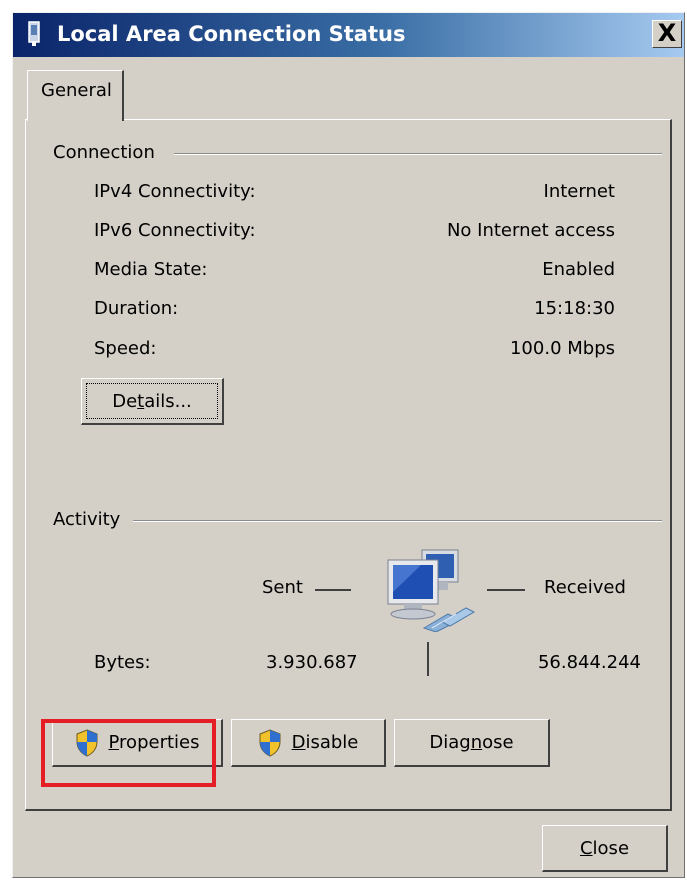 This screenshot has width=687, height=881. Describe the element at coordinates (397, 521) in the screenshot. I see `activity-group-divider` at that location.